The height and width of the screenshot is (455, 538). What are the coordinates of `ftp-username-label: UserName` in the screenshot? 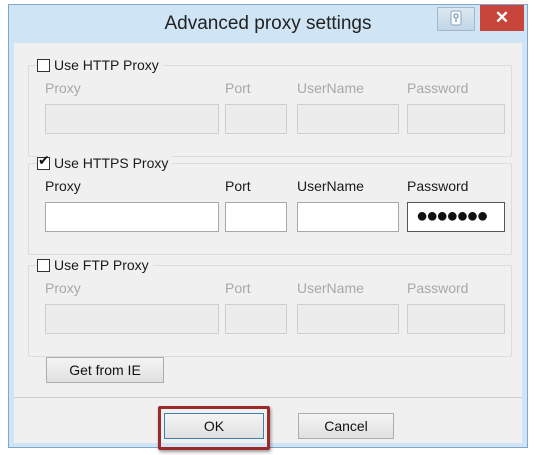 It's located at (330, 288).